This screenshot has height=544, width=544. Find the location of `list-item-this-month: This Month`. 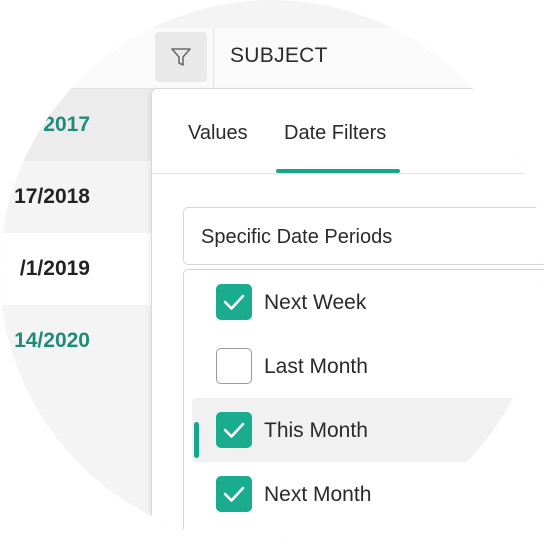

list-item-this-month: This Month is located at coordinates (368, 430).